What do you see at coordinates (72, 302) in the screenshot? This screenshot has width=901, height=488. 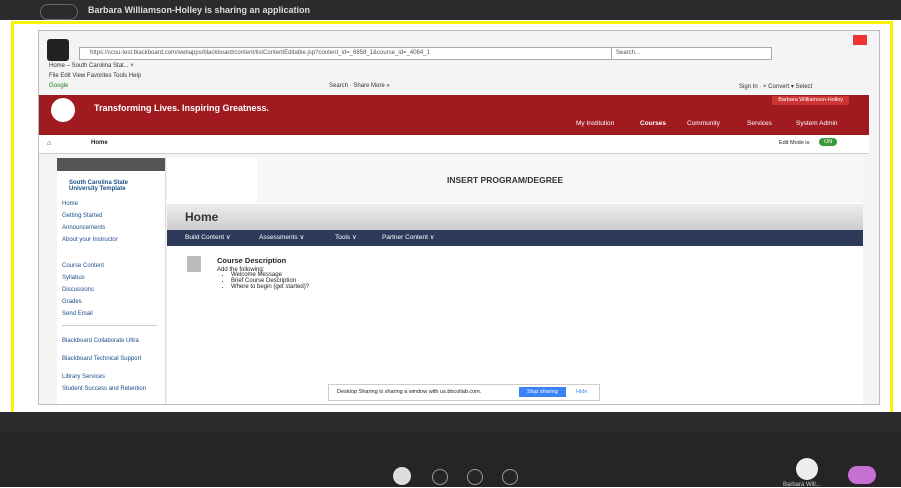 I see `menu-grades: Grades` at bounding box center [72, 302].